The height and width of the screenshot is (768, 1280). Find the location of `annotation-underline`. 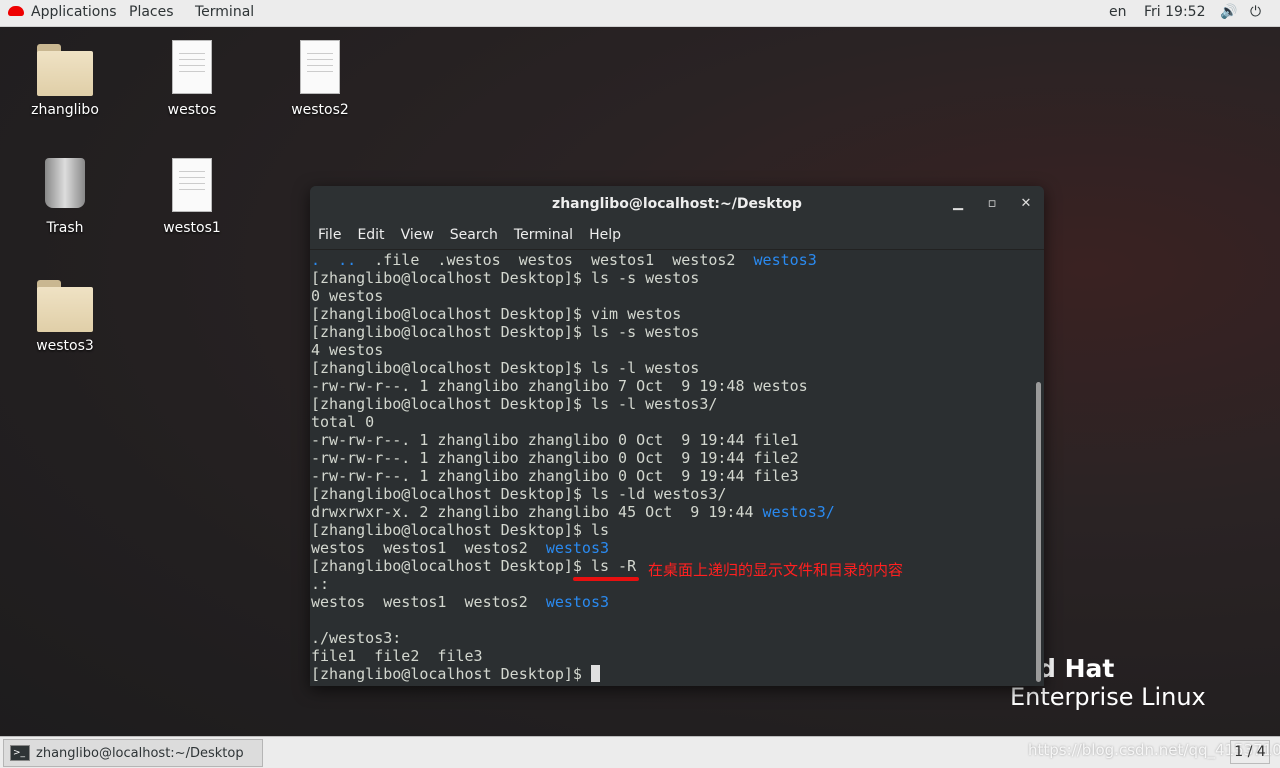

annotation-underline is located at coordinates (606, 579).